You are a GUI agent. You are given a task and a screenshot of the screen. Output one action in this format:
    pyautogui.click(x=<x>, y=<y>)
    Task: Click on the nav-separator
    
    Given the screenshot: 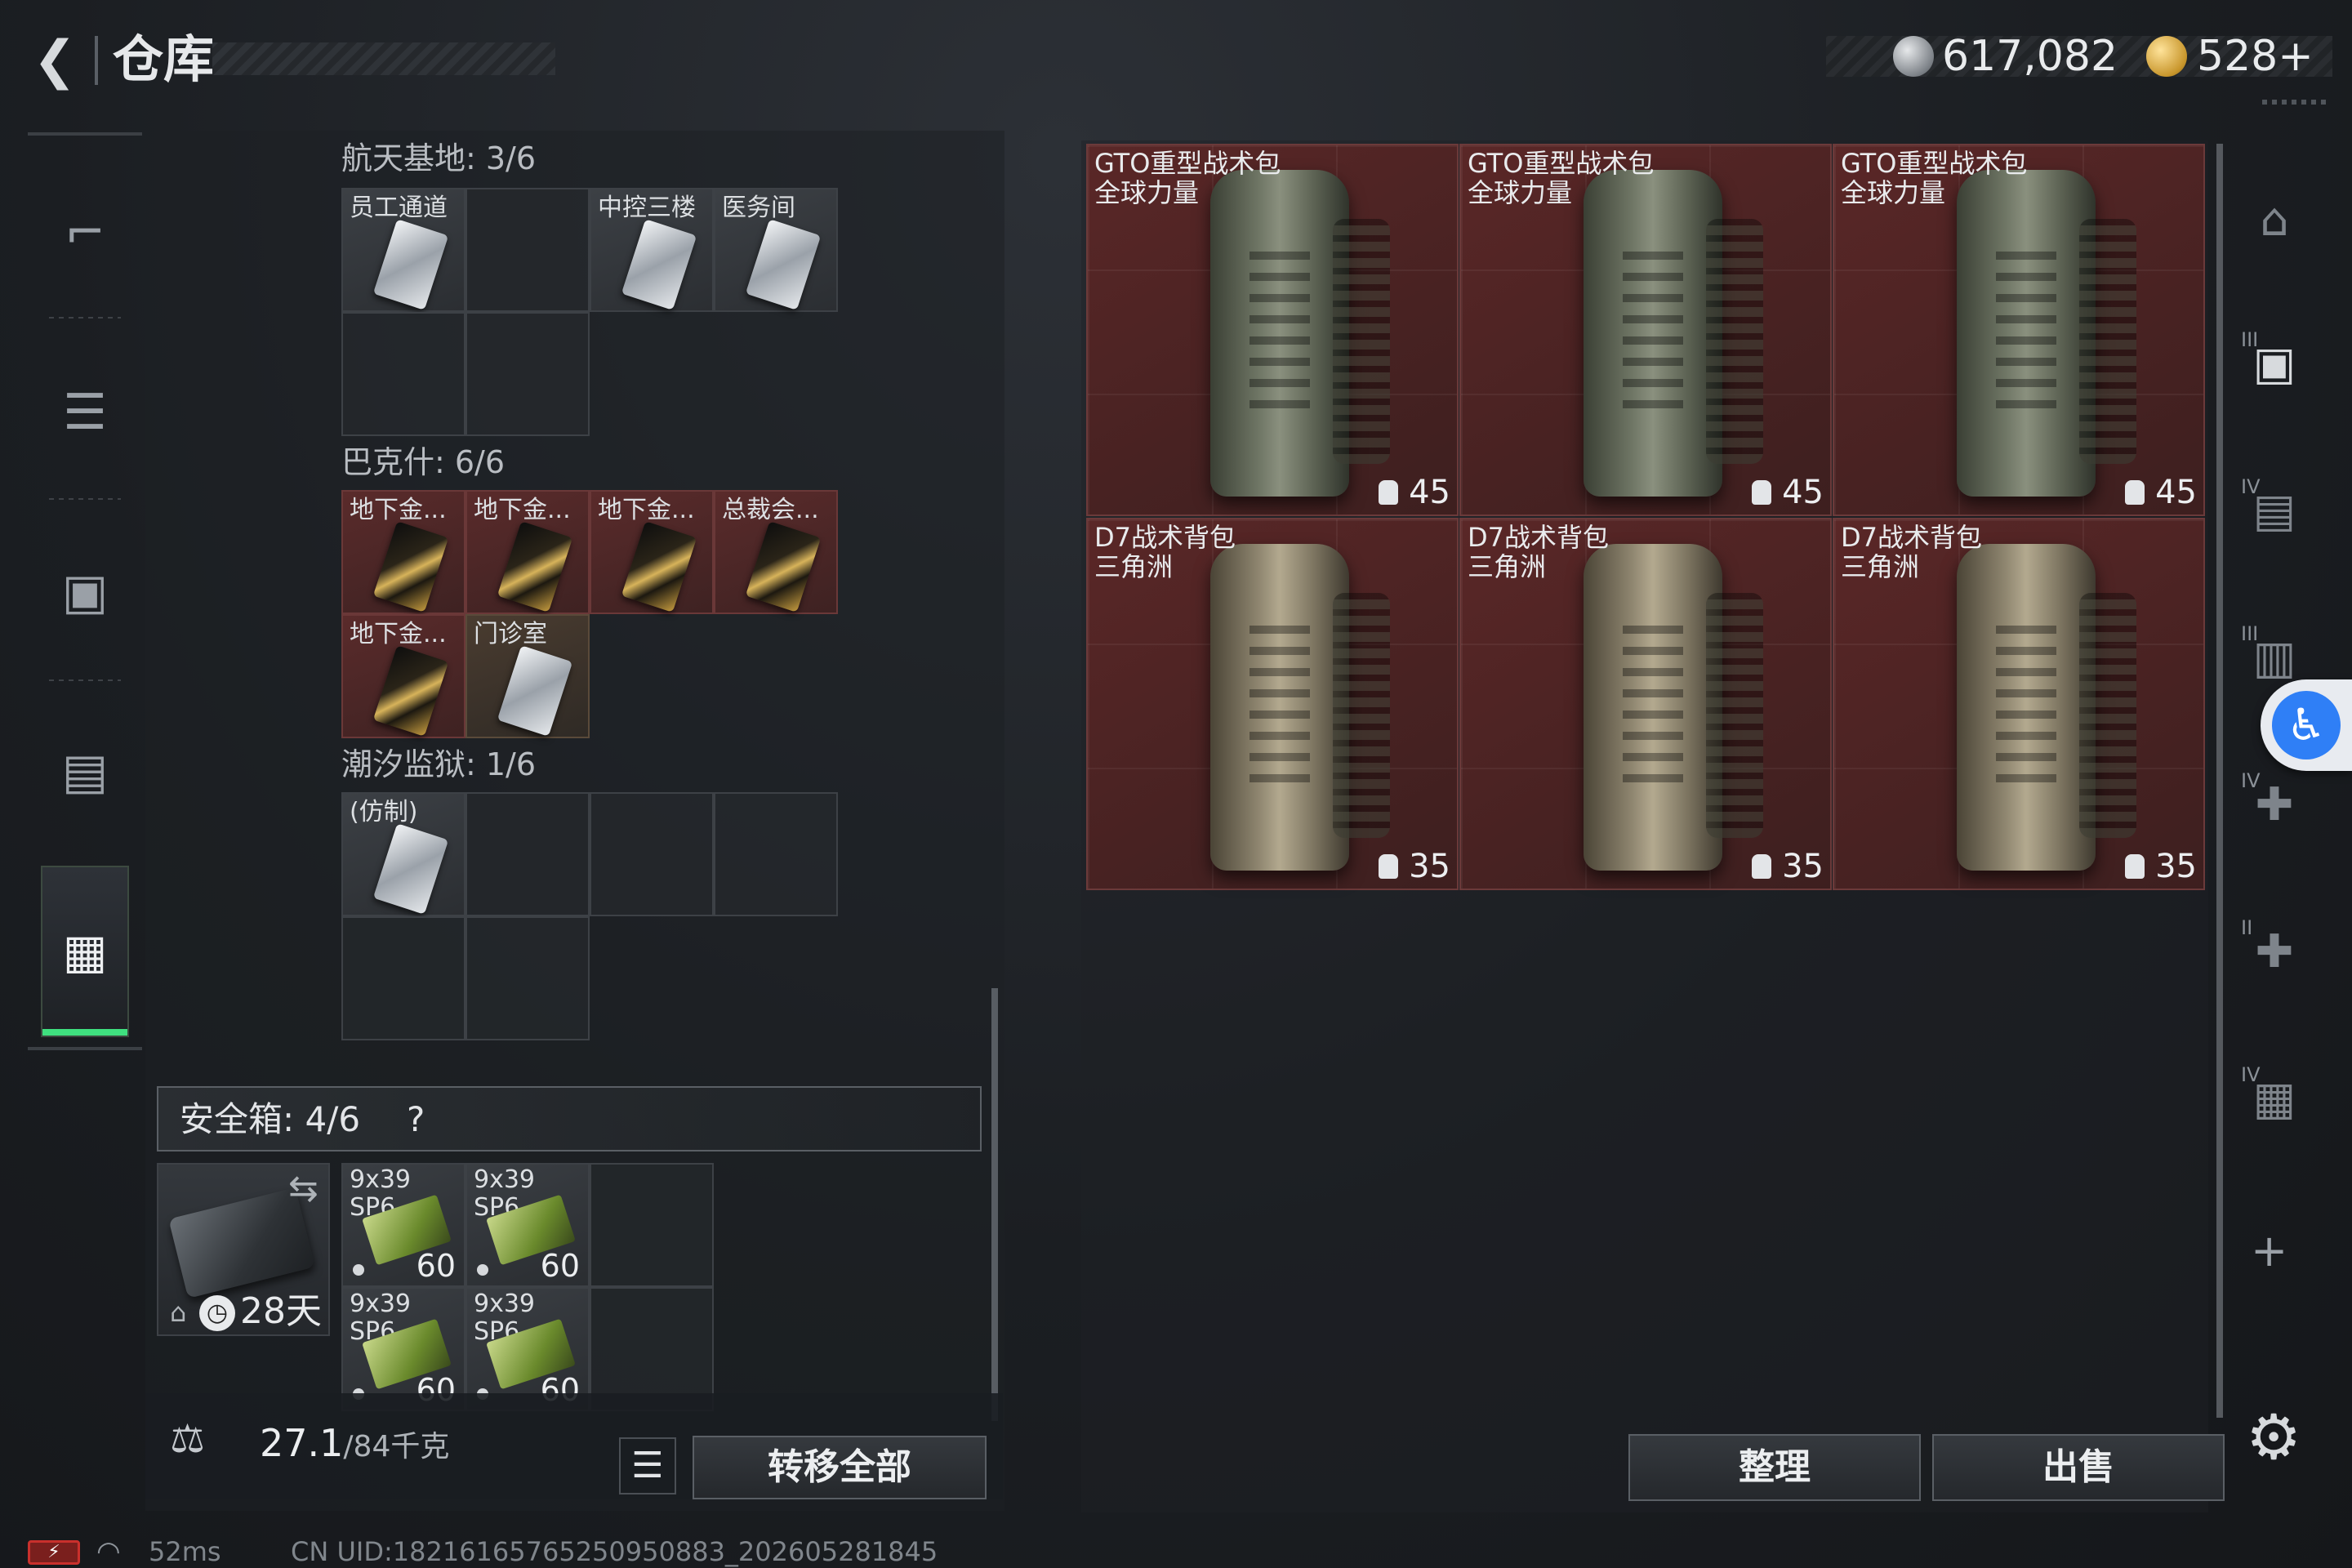 What is the action you would take?
    pyautogui.click(x=85, y=680)
    